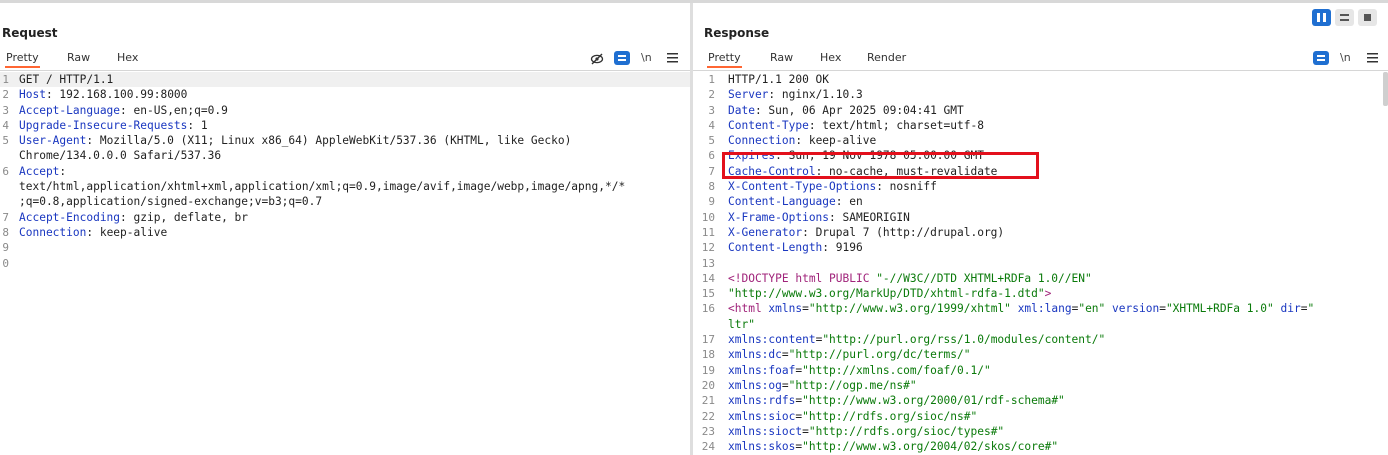 The height and width of the screenshot is (455, 1388). Describe the element at coordinates (856, 155) in the screenshot. I see `code-text: Expires: Sun, 19 Nov 1978 05:00:00 GMT` at that location.